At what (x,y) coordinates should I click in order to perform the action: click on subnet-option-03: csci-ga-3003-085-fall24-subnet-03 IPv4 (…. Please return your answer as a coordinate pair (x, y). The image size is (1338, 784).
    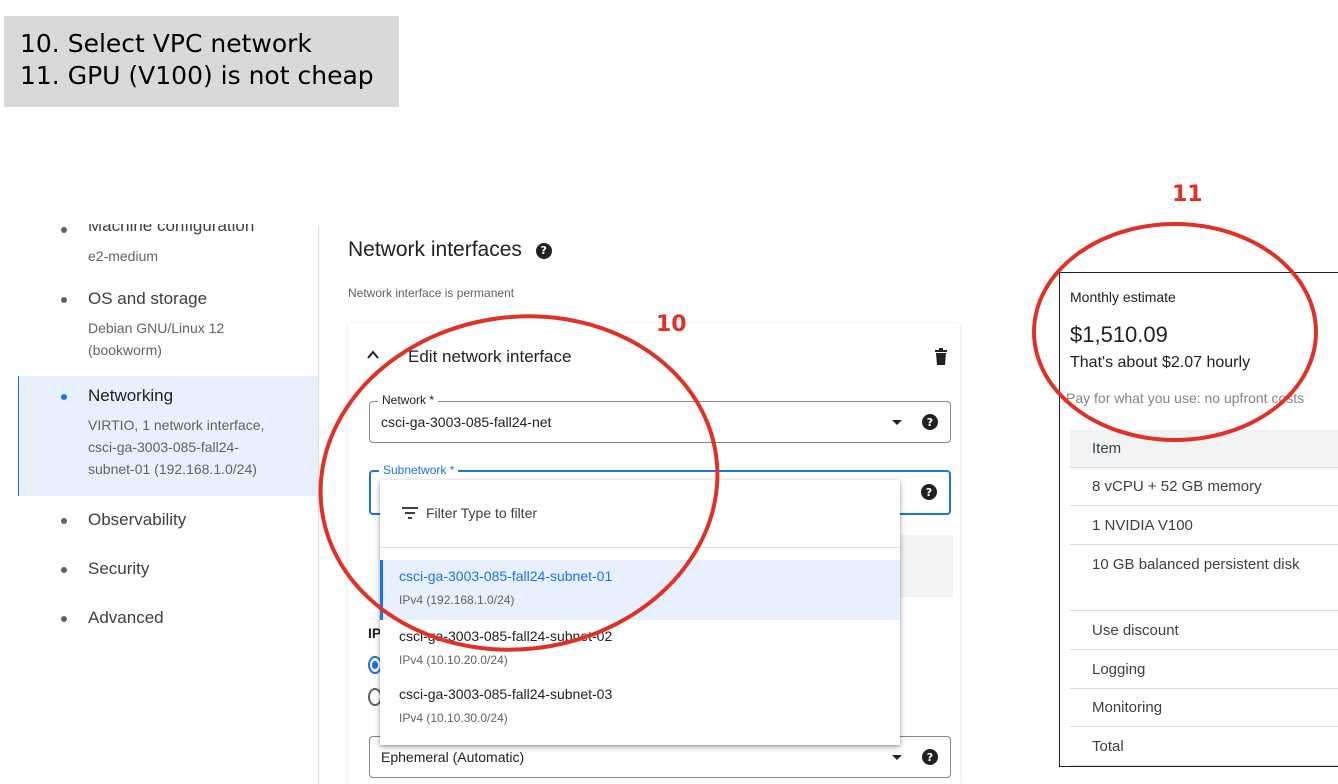
    Looking at the image, I should click on (640, 708).